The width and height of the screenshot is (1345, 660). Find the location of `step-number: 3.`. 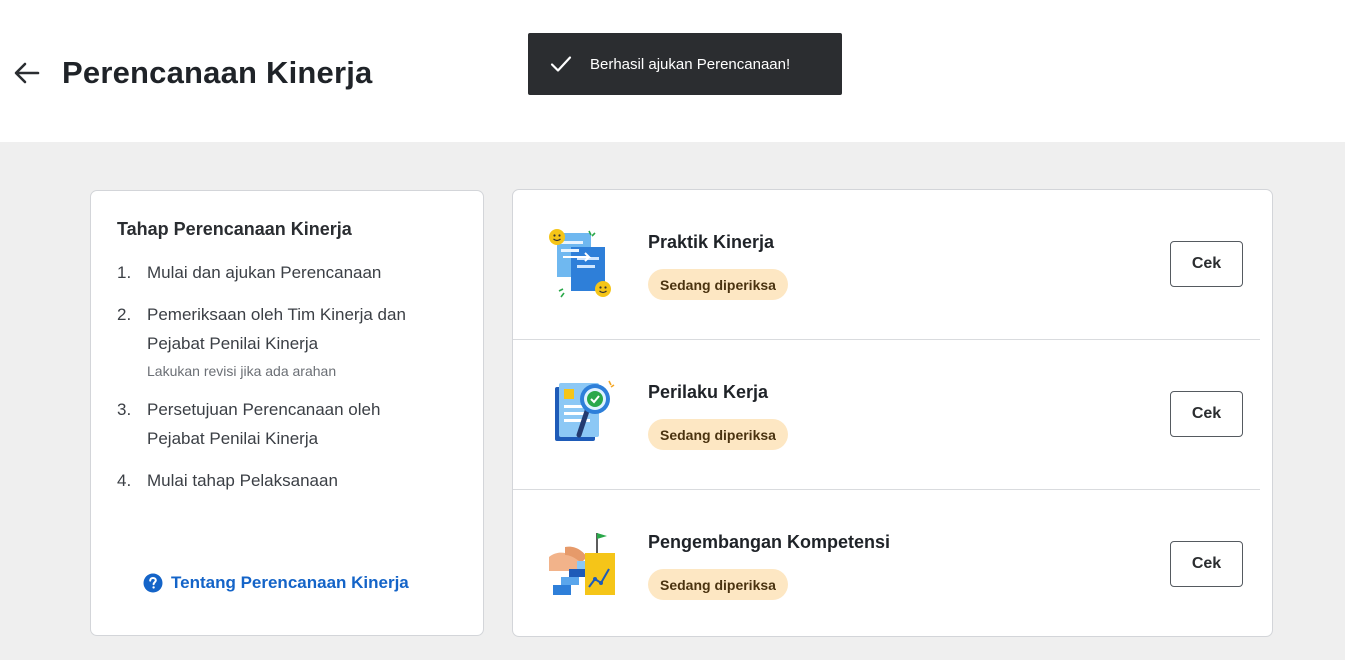

step-number: 3. is located at coordinates (124, 409).